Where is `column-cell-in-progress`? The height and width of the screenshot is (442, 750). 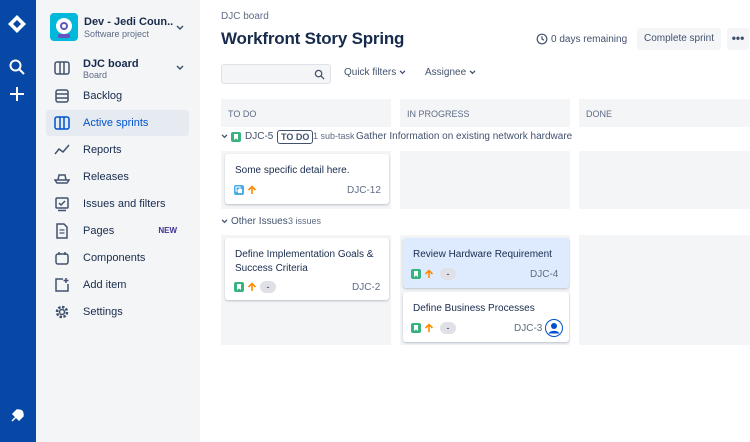 column-cell-in-progress is located at coordinates (485, 180).